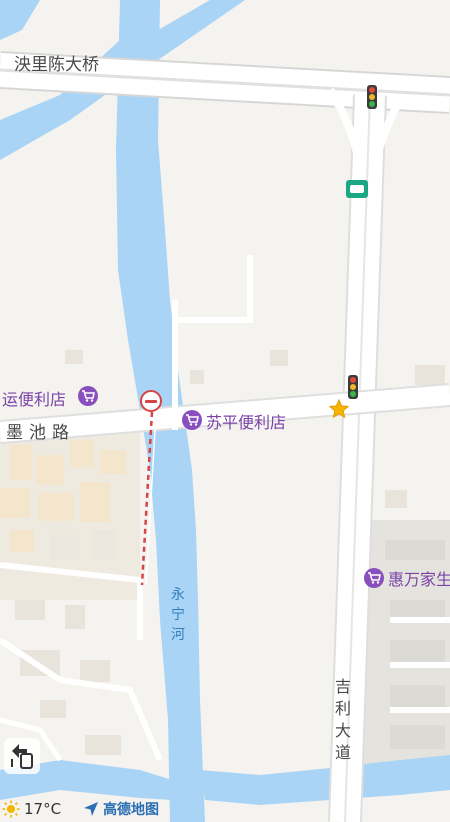  I want to click on bus-stop-icon, so click(357, 189).